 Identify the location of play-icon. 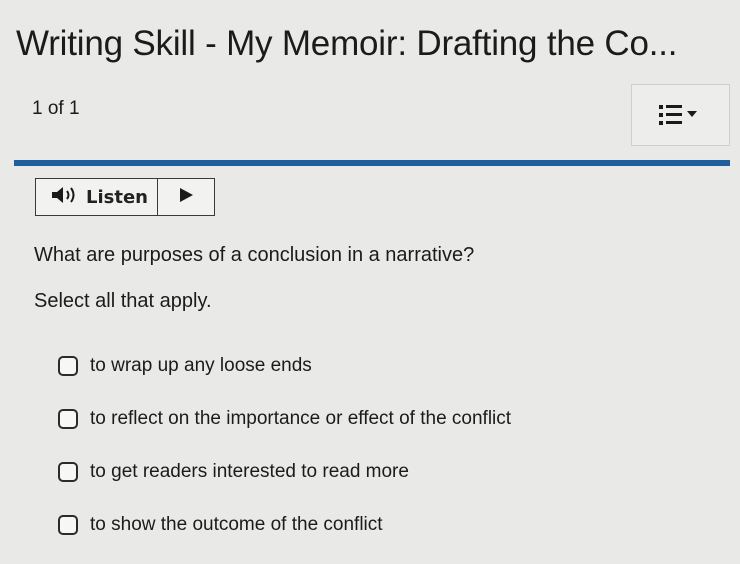
(186, 197).